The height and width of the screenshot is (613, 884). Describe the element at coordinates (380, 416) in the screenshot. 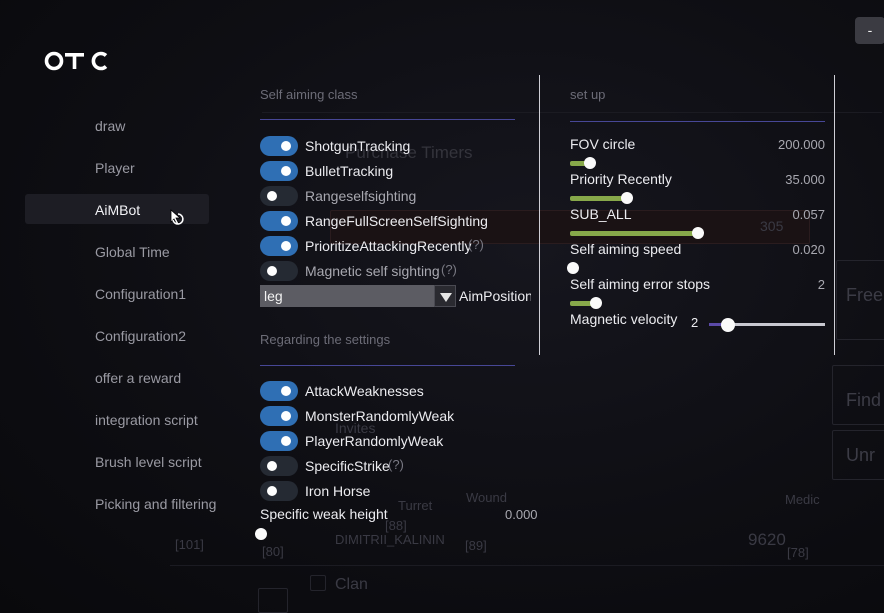

I see `toggle-label: MonsterRandomlyWeak` at that location.